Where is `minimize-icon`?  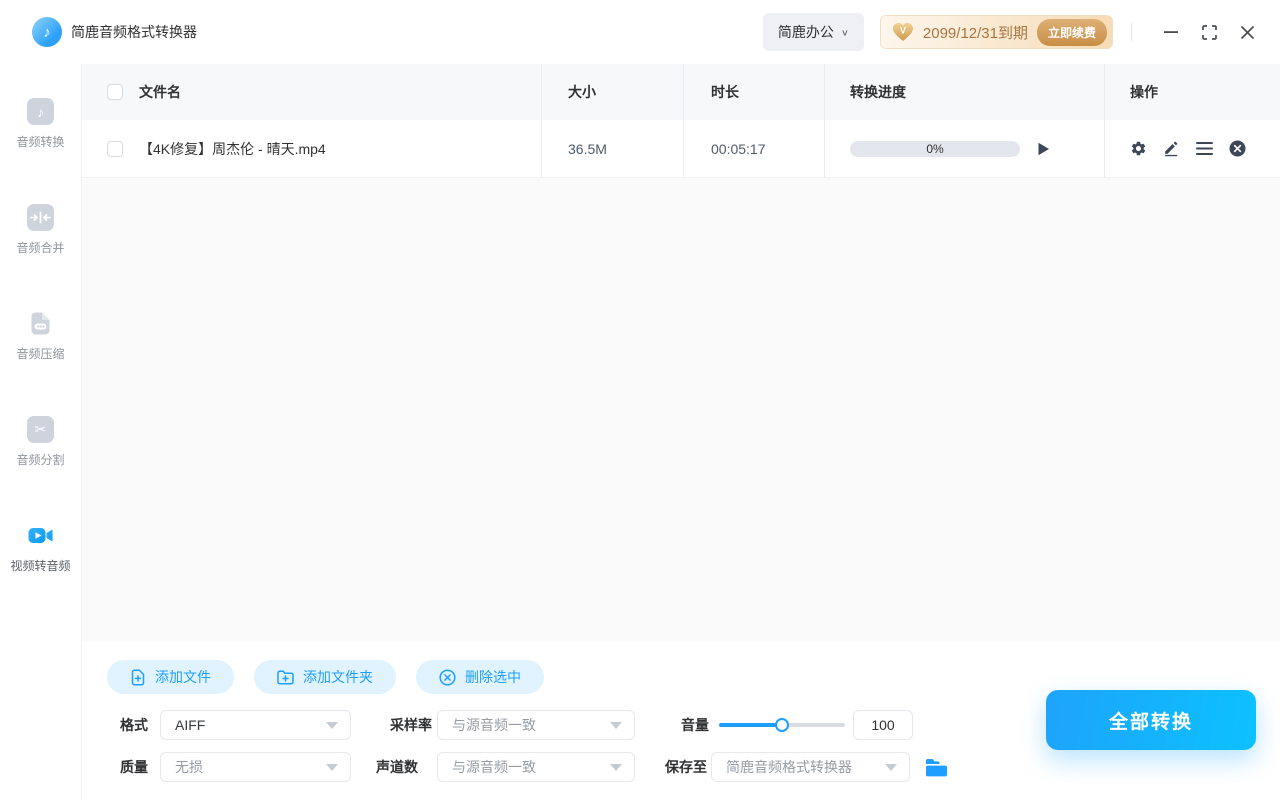
minimize-icon is located at coordinates (1171, 32).